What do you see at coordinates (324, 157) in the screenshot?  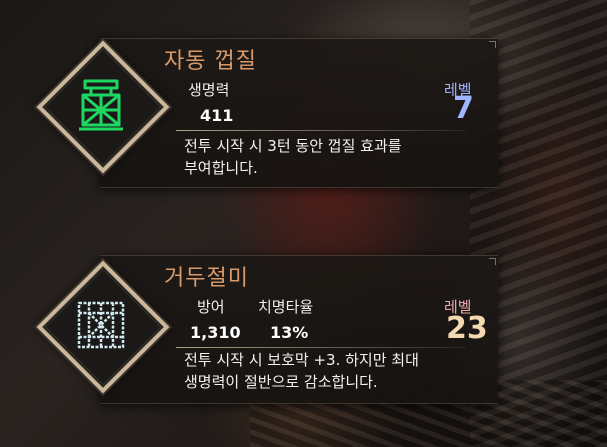 I see `skill-description: 전투 시작 시 3턴 동안 껍질 효과를 부여합니다.` at bounding box center [324, 157].